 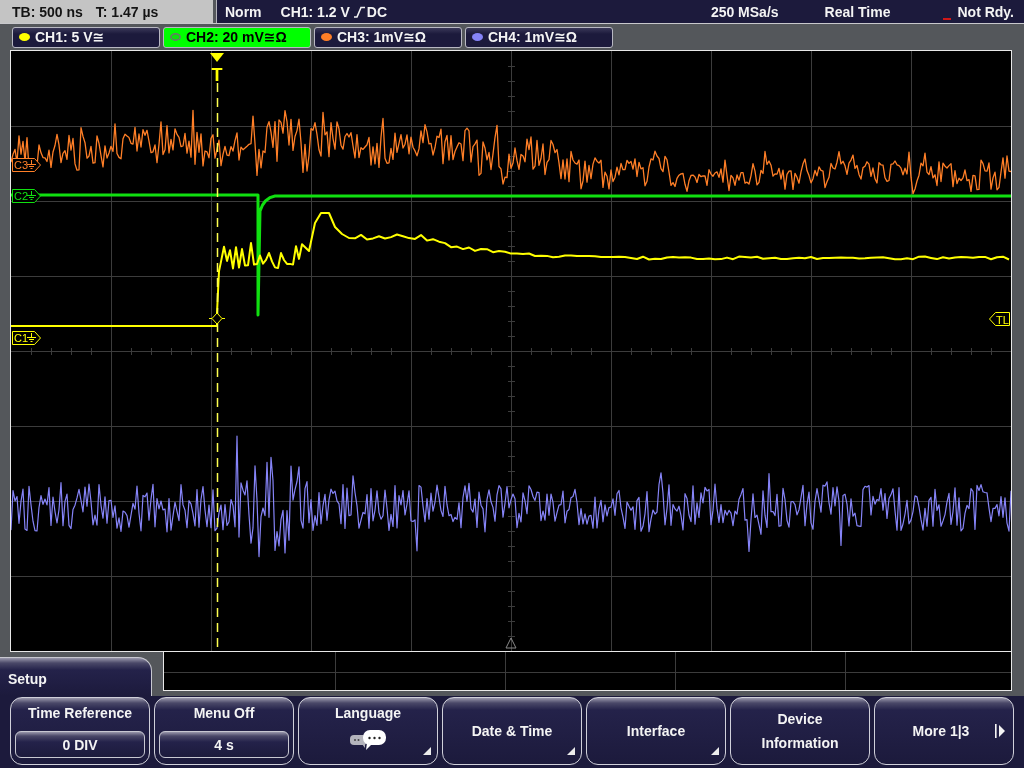 What do you see at coordinates (656, 731) in the screenshot?
I see `softkey-button: Interface` at bounding box center [656, 731].